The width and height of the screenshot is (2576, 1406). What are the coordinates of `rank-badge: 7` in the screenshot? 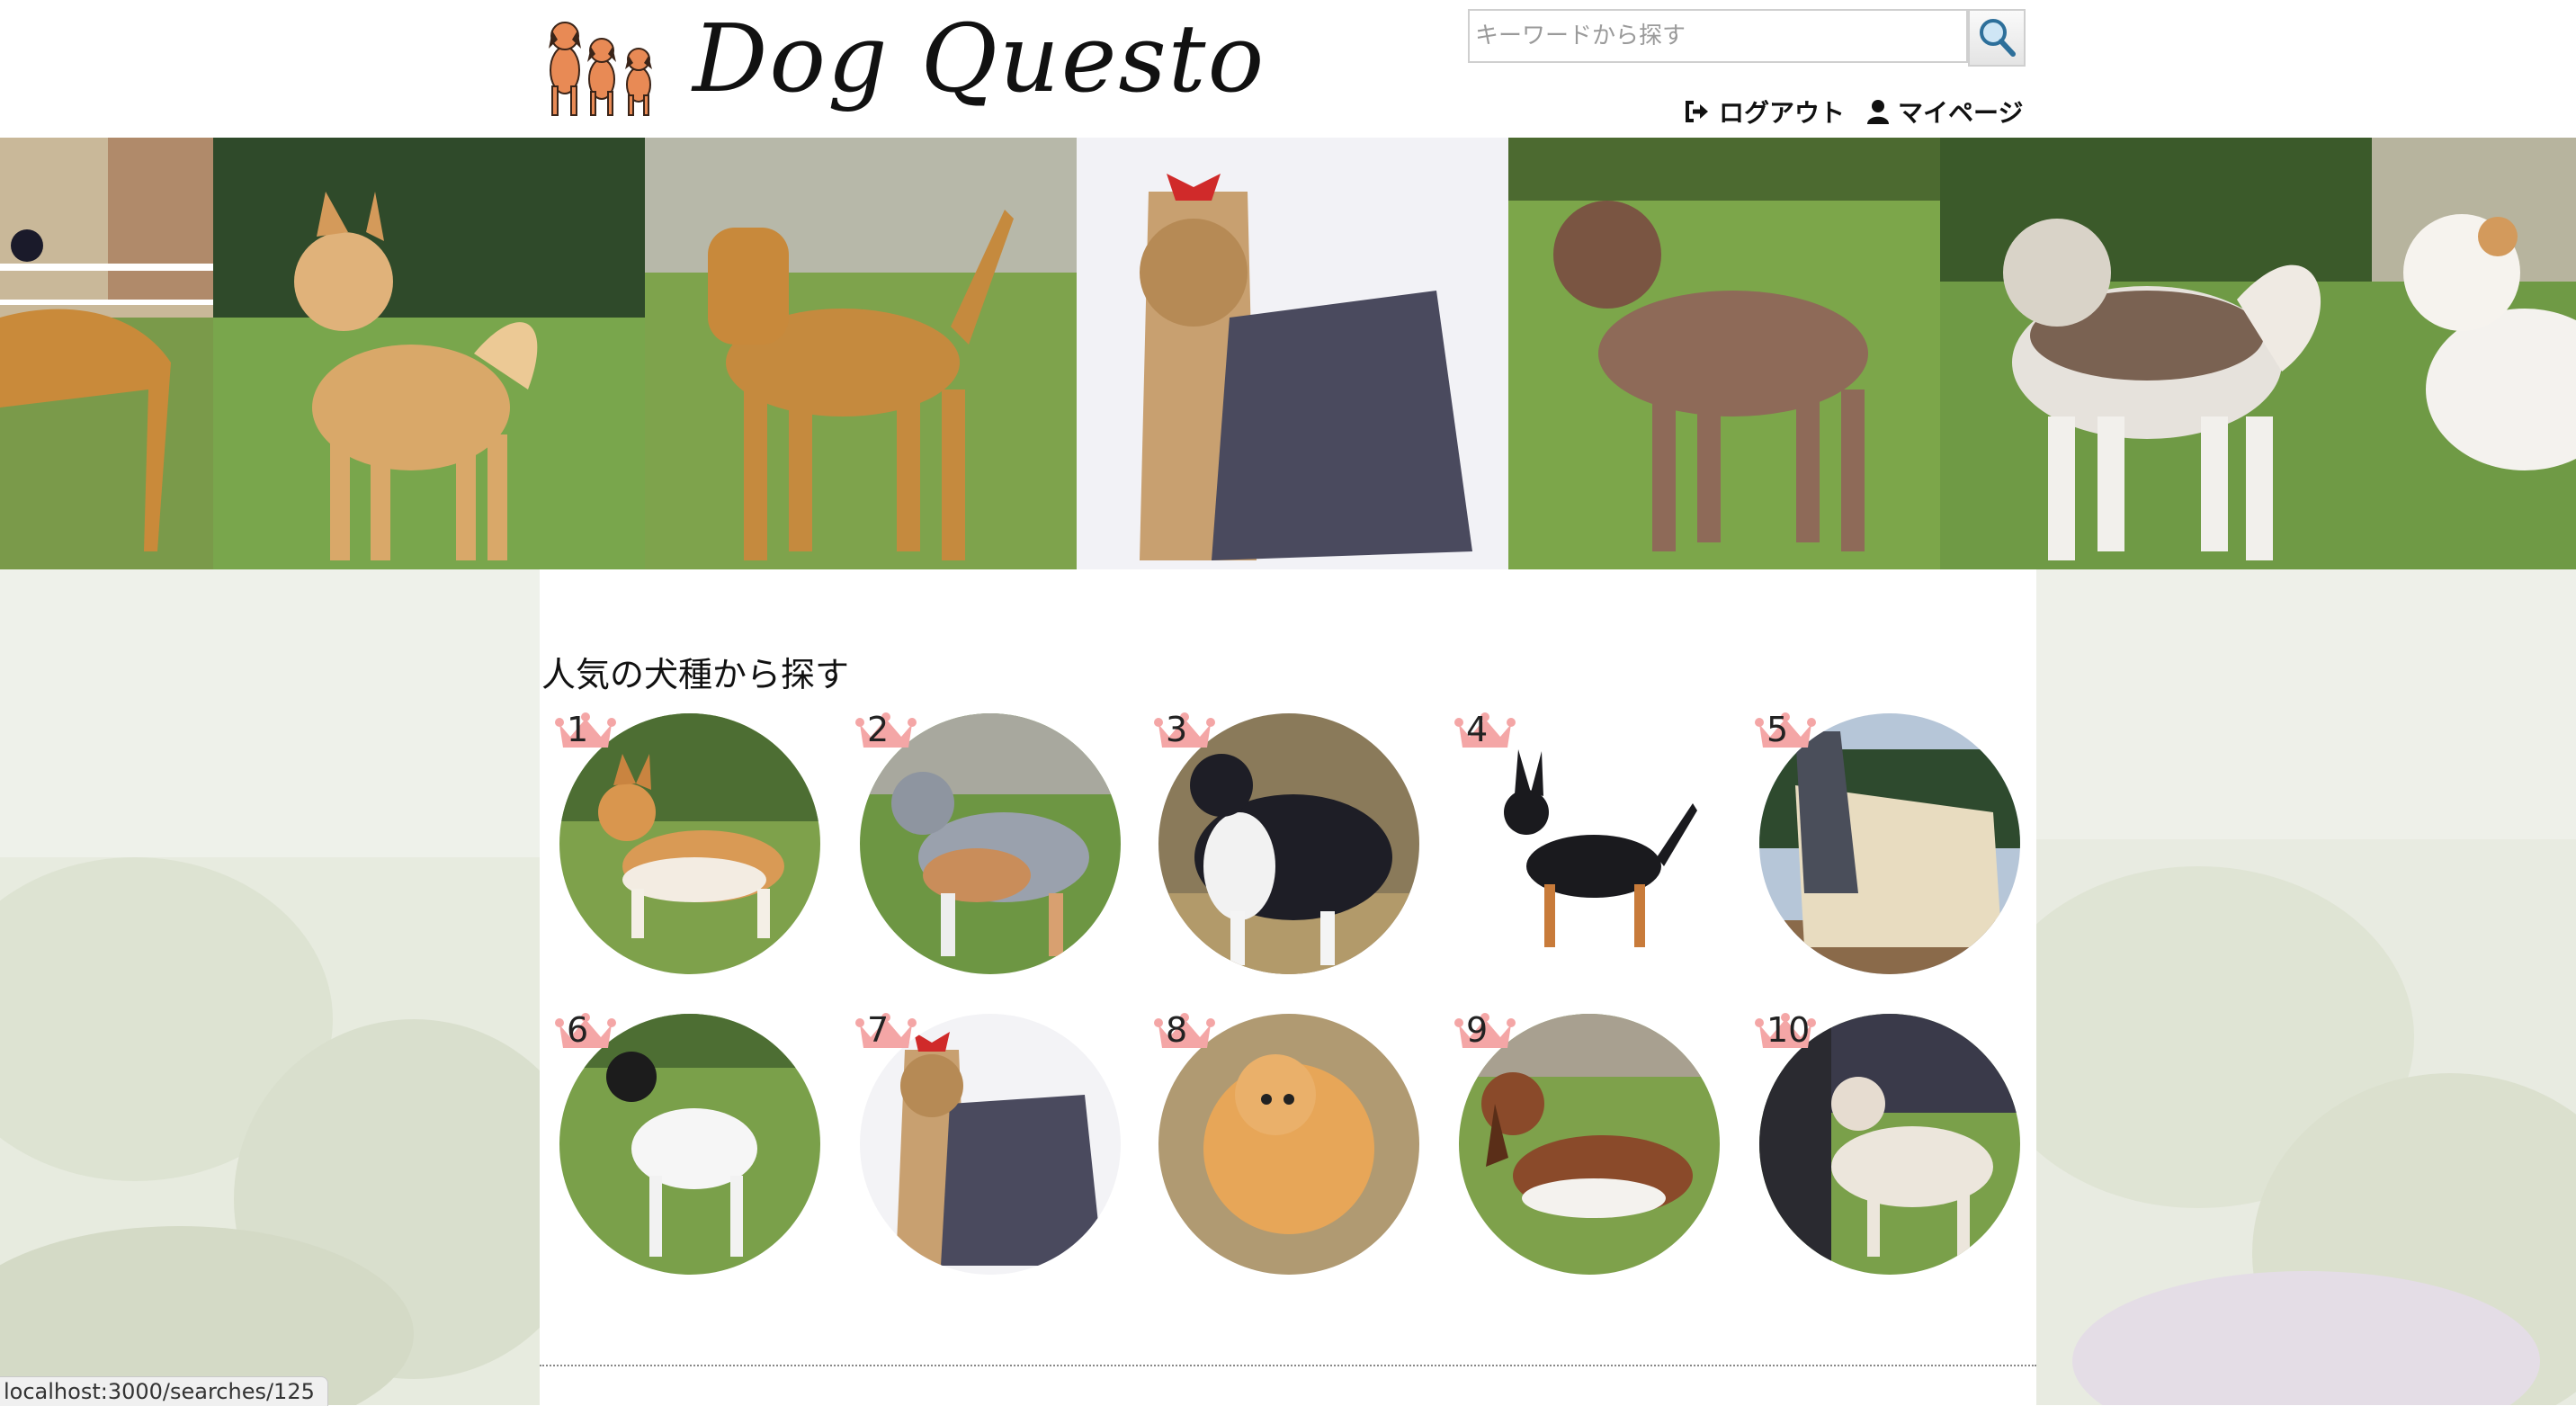 It's located at (885, 1032).